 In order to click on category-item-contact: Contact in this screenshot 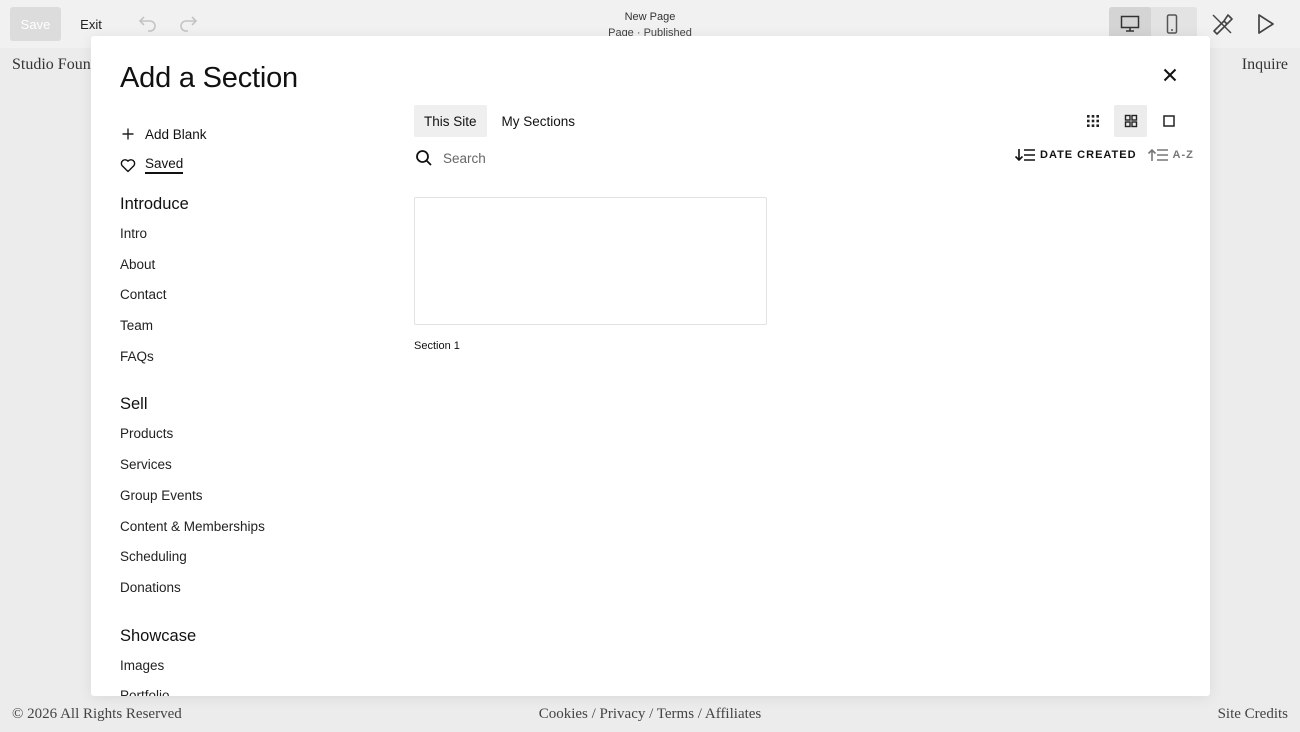, I will do `click(250, 300)`.